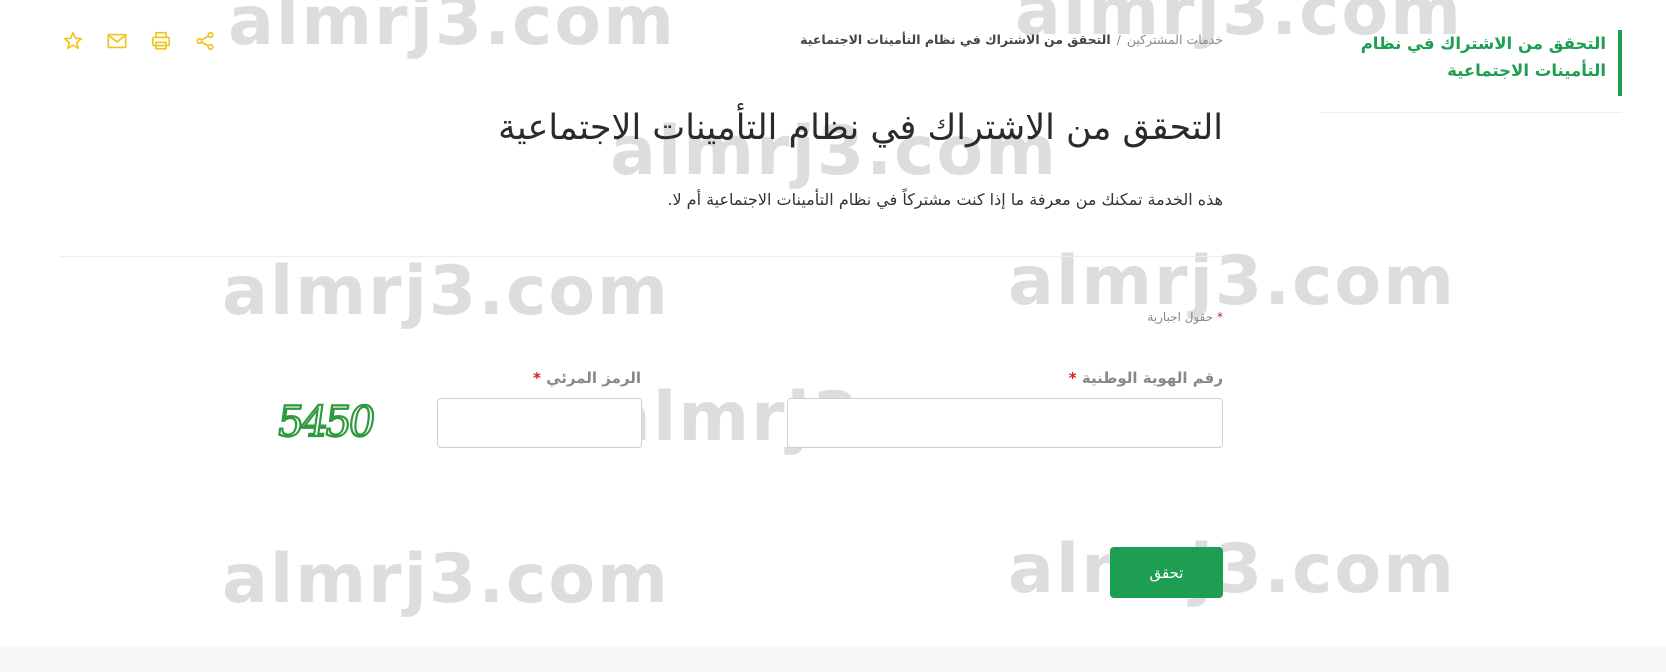  I want to click on captcha-label-text: الرمز المرئي, so click(593, 378).